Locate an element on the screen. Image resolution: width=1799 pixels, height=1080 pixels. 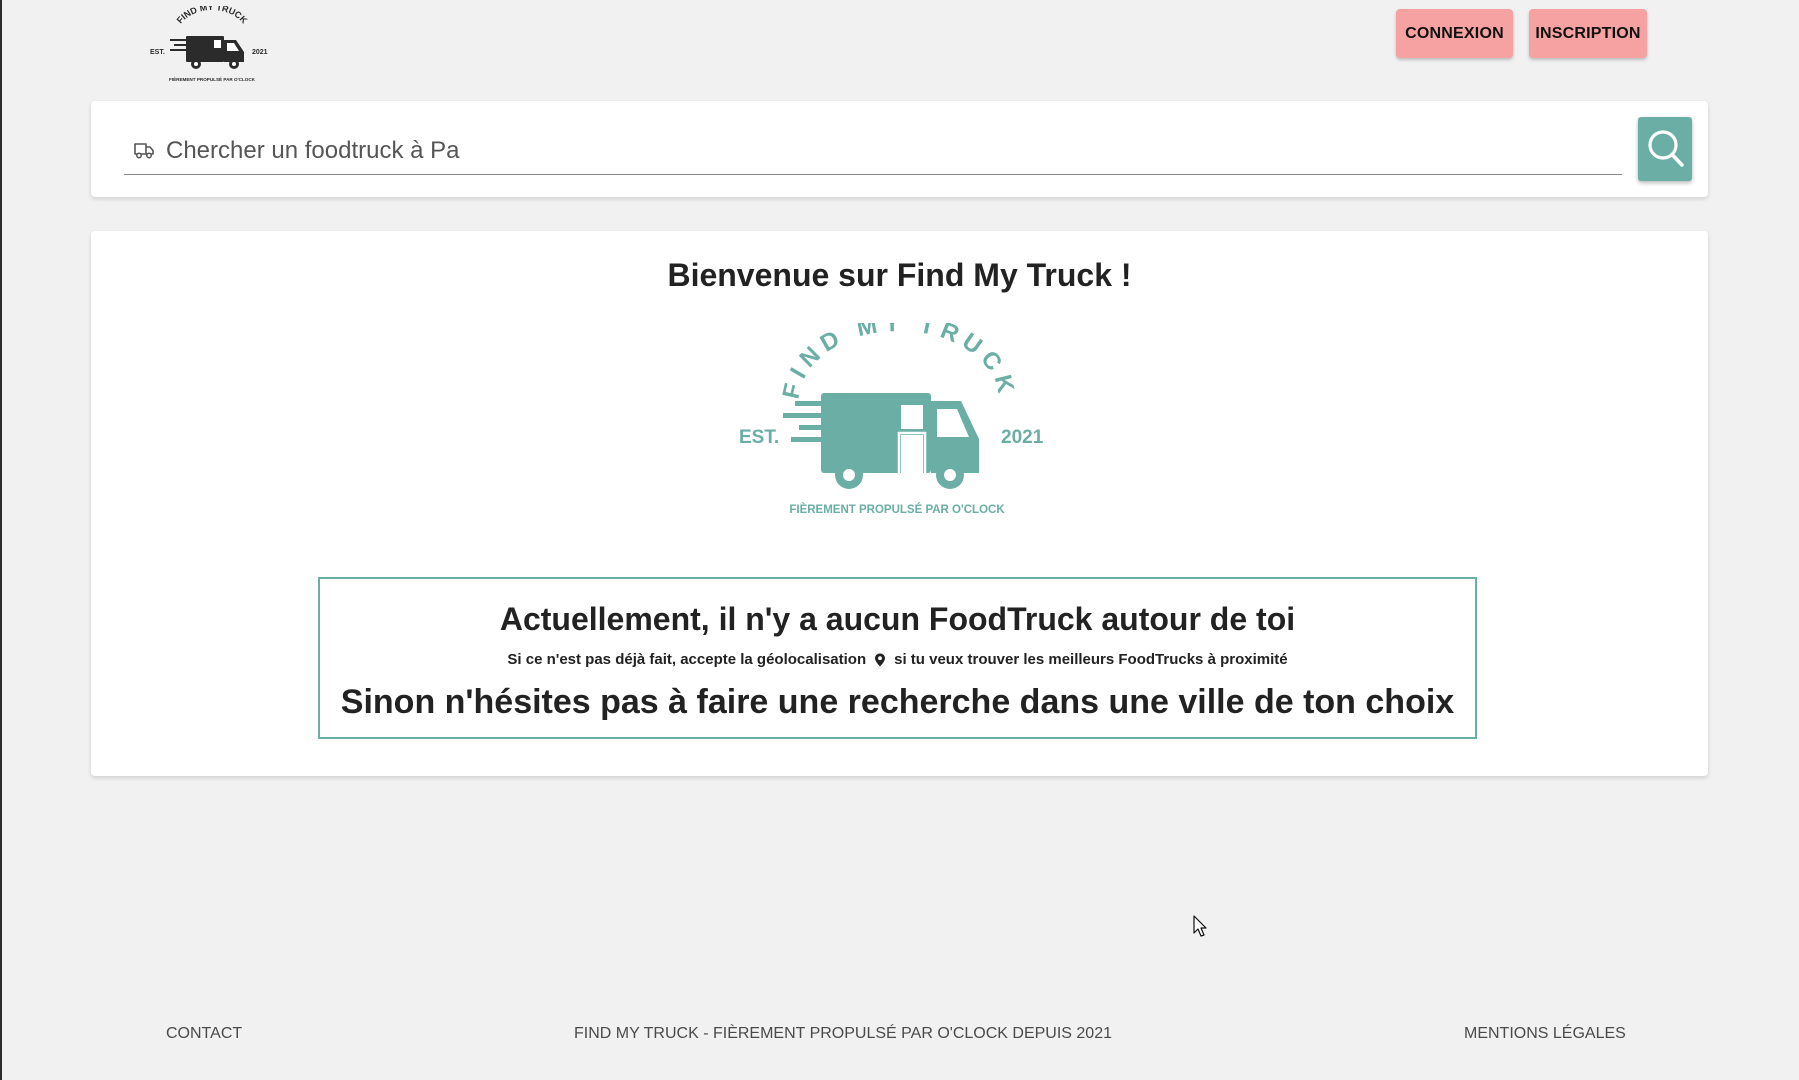
brand-logo-arc-text: FIND MY TRUCK is located at coordinates (895, 362).